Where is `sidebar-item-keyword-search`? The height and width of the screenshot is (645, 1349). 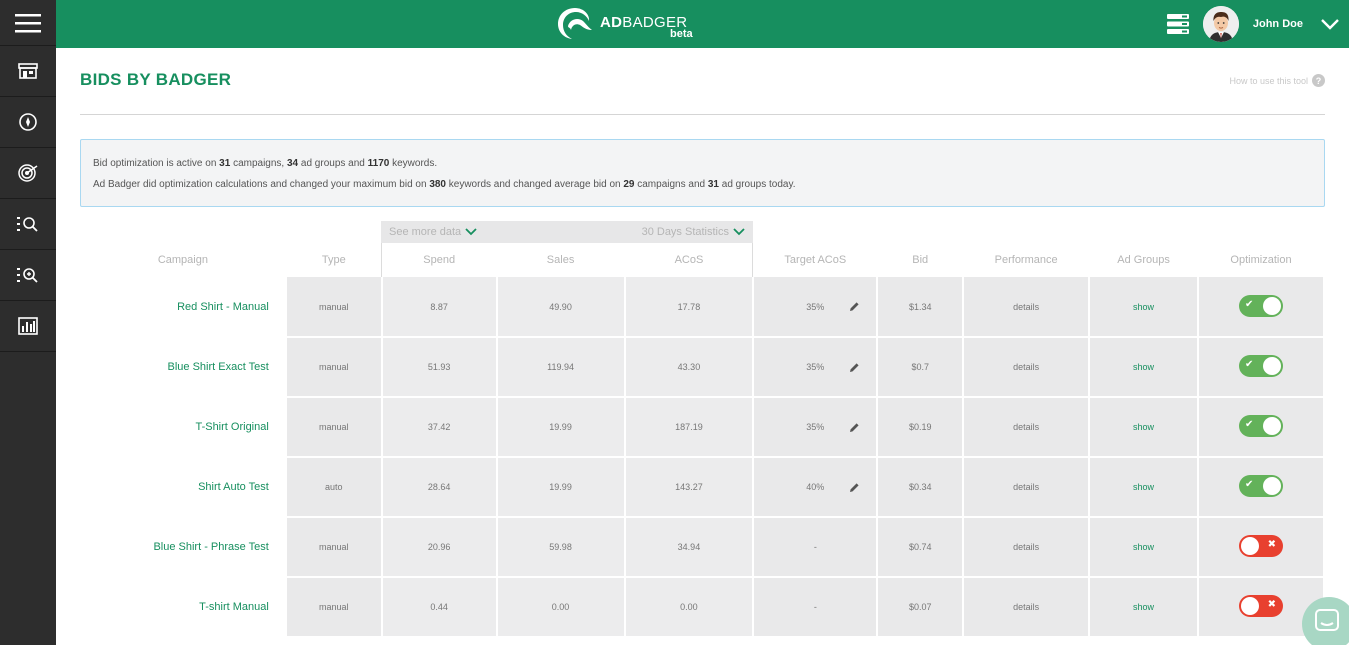
sidebar-item-keyword-search is located at coordinates (28, 224).